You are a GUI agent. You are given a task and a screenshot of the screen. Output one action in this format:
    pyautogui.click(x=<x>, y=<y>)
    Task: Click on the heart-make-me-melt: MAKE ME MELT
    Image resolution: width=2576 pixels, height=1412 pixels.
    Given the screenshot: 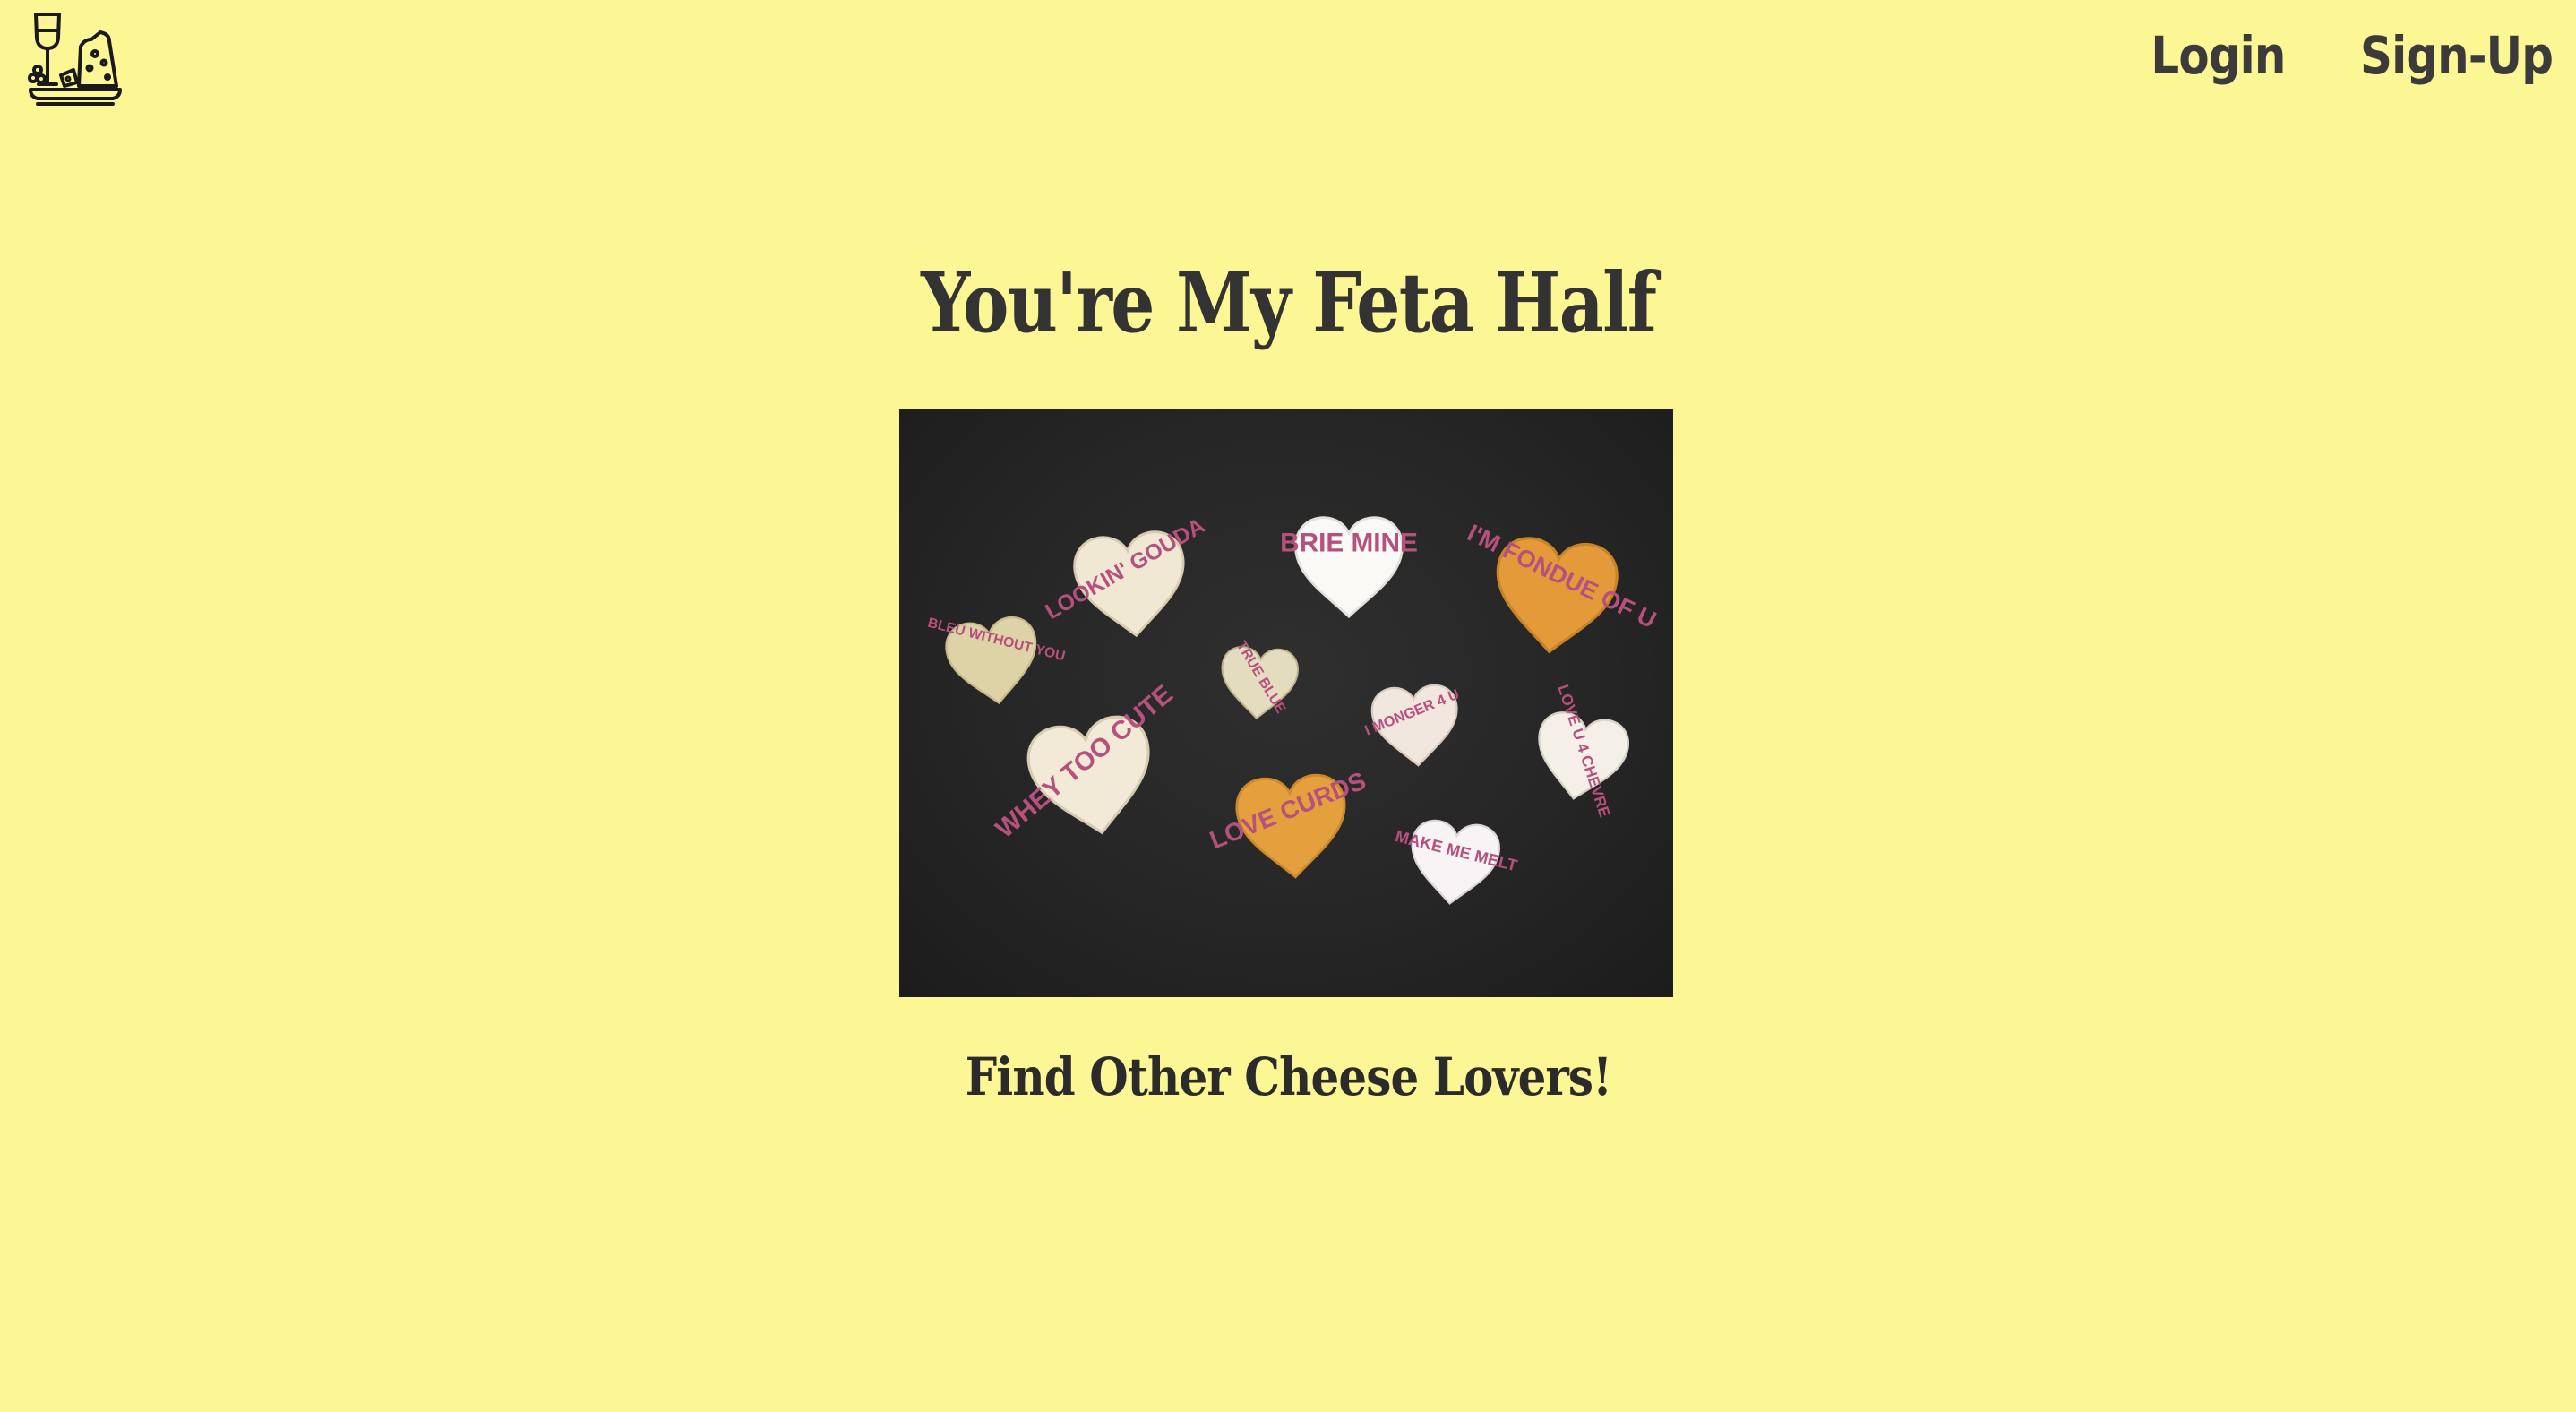 What is the action you would take?
    pyautogui.click(x=1456, y=863)
    